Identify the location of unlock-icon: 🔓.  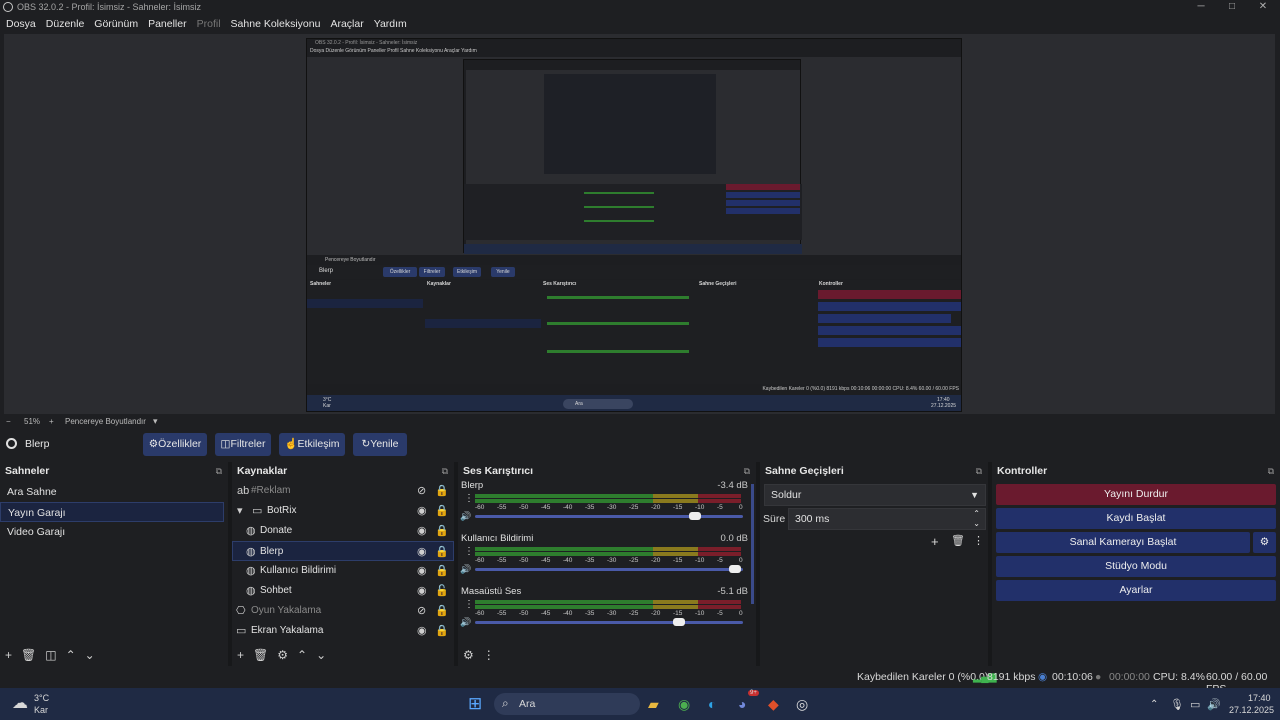
(442, 591).